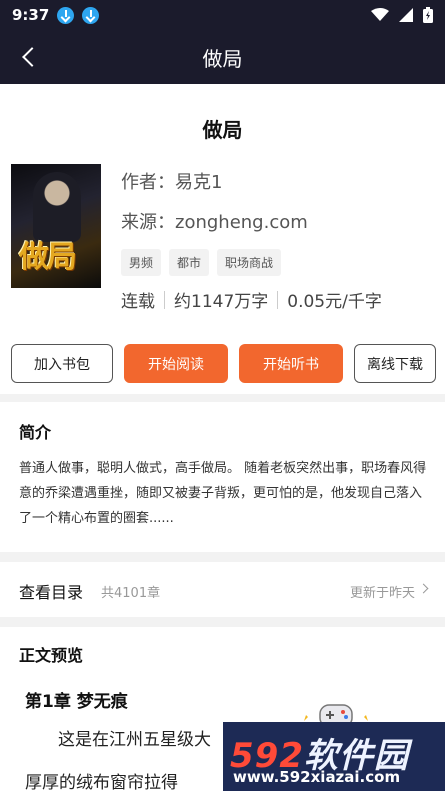 The height and width of the screenshot is (791, 445). Describe the element at coordinates (222, 130) in the screenshot. I see `book-title: 做局` at that location.